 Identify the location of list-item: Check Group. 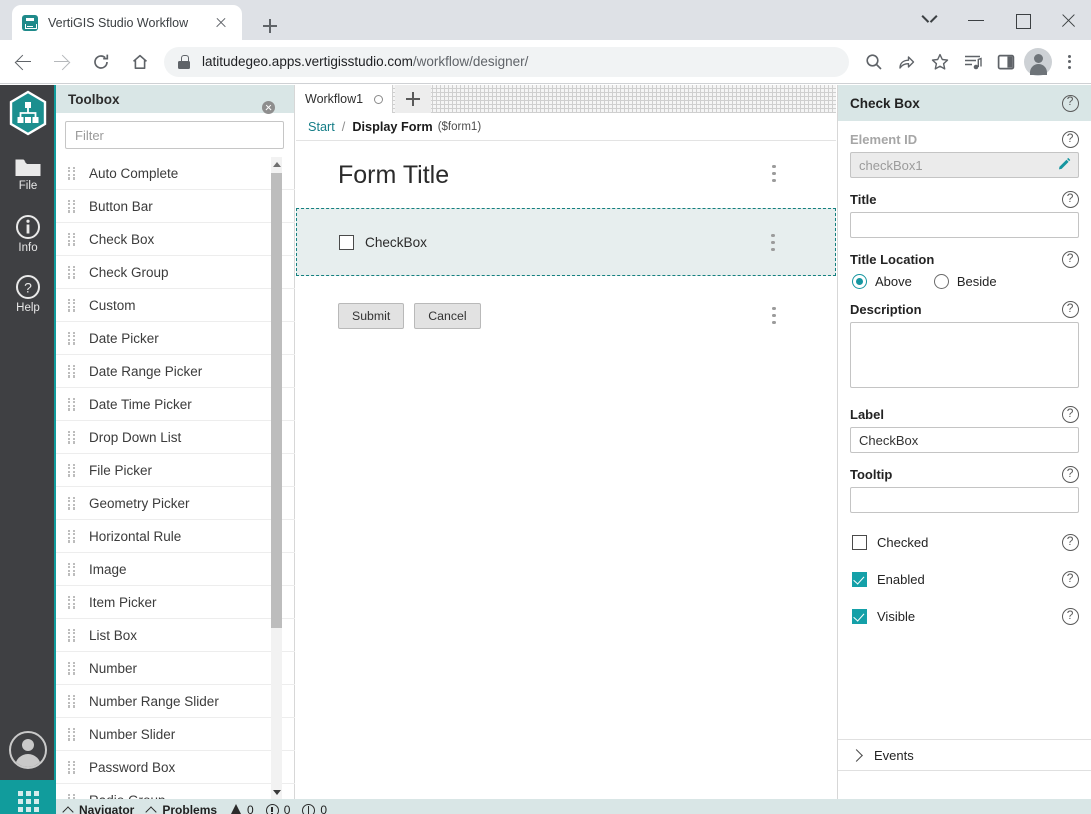
(175, 272).